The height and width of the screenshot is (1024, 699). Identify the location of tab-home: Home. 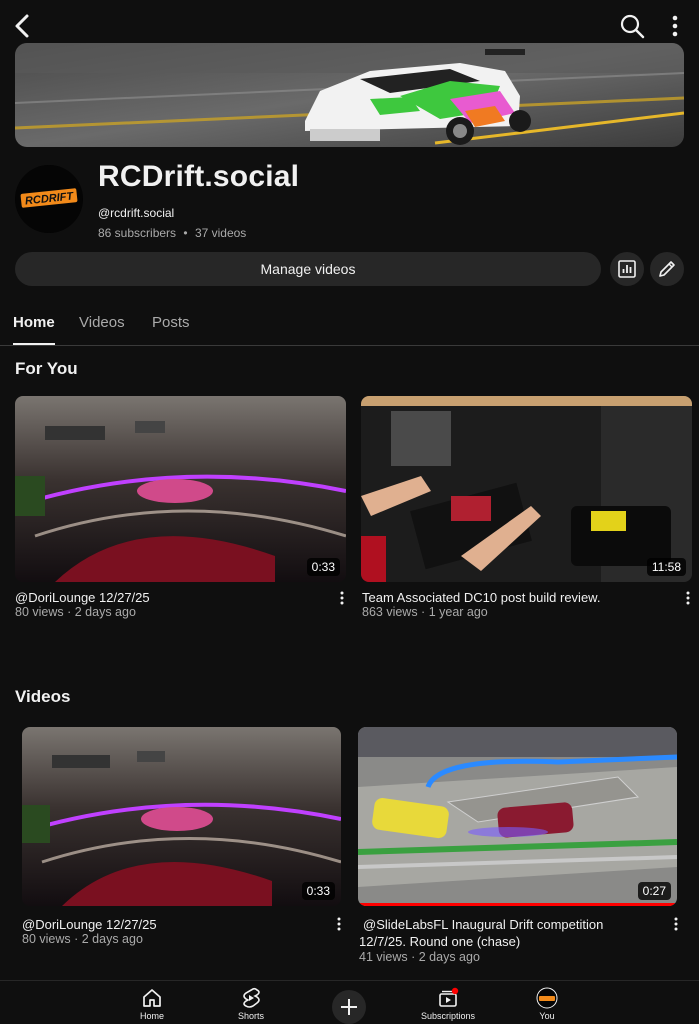
(34, 322).